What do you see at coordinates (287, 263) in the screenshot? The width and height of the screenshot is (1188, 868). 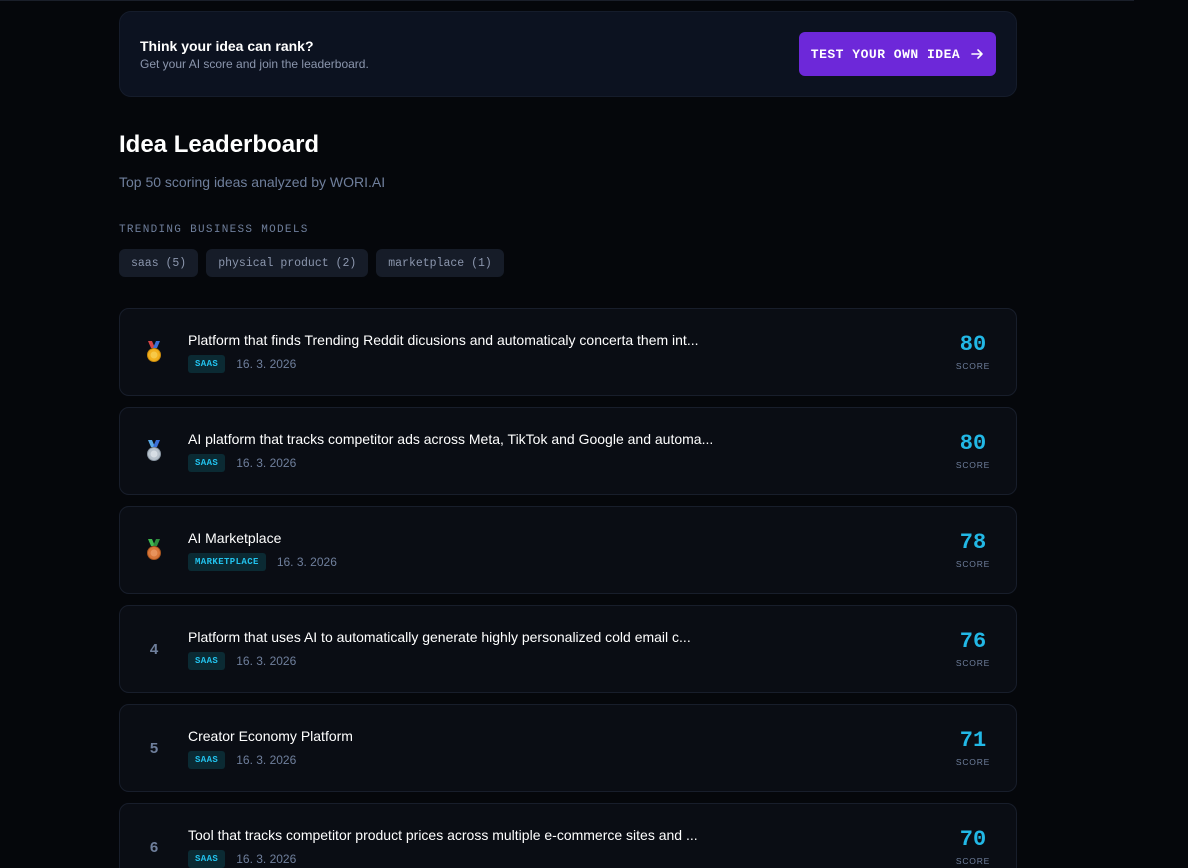 I see `chip-physical-product: physical product (2)` at bounding box center [287, 263].